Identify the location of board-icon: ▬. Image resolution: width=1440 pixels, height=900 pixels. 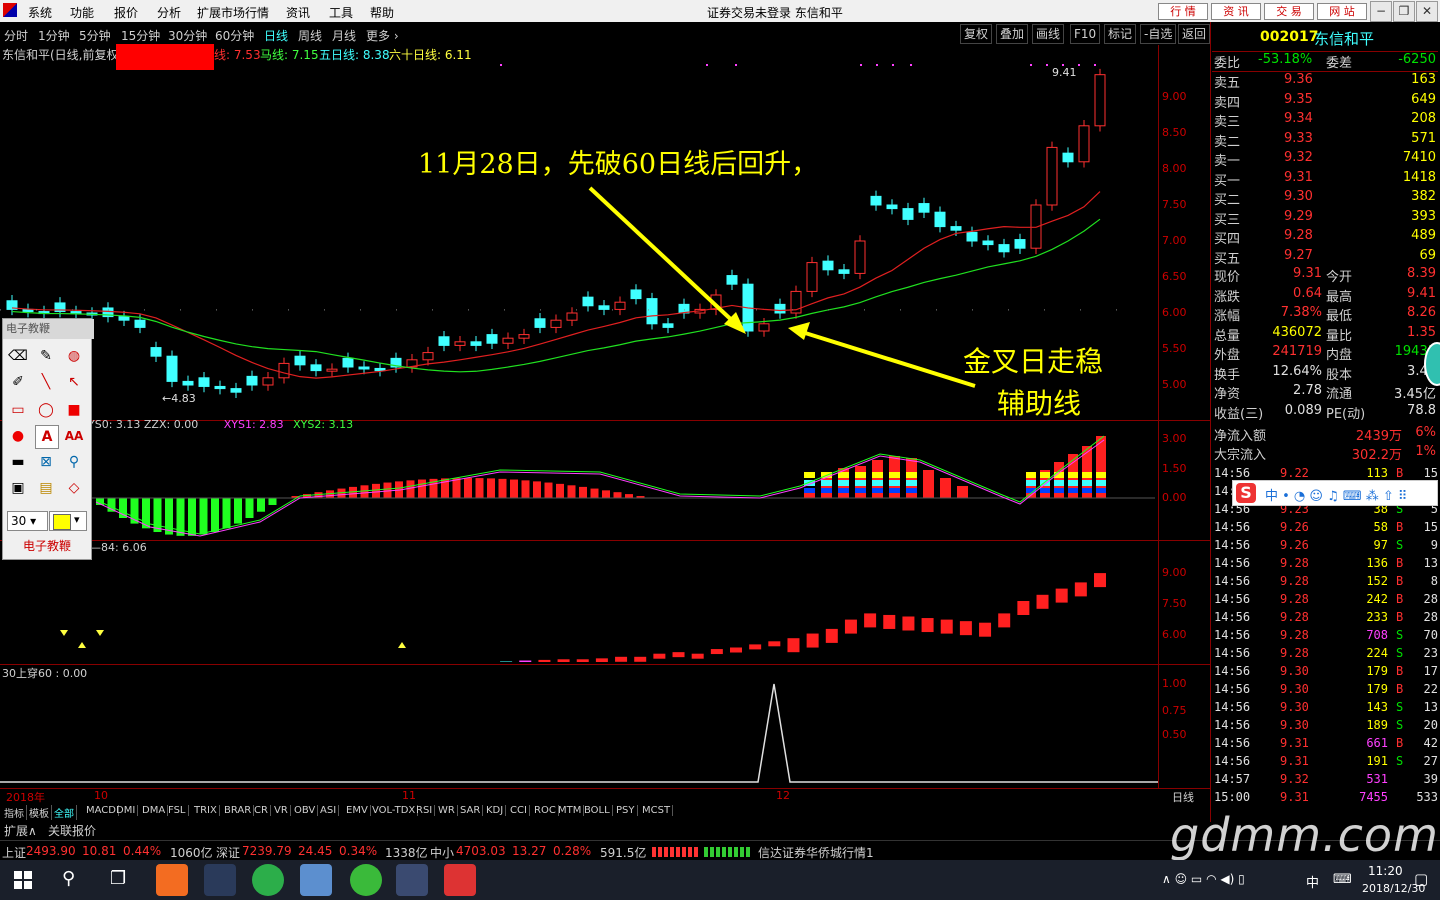
(18, 462).